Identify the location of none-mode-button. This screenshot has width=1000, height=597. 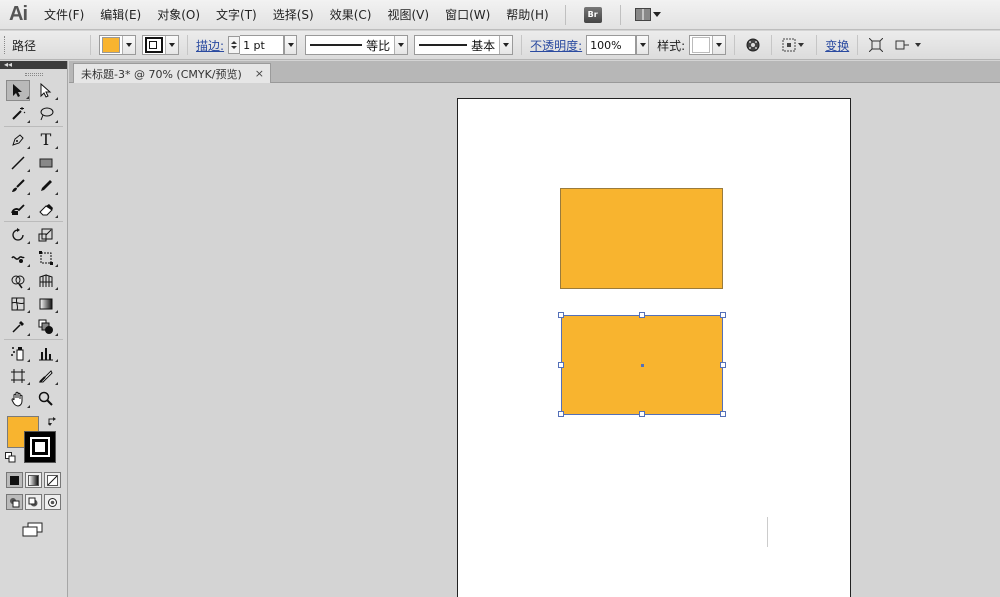
(52, 480).